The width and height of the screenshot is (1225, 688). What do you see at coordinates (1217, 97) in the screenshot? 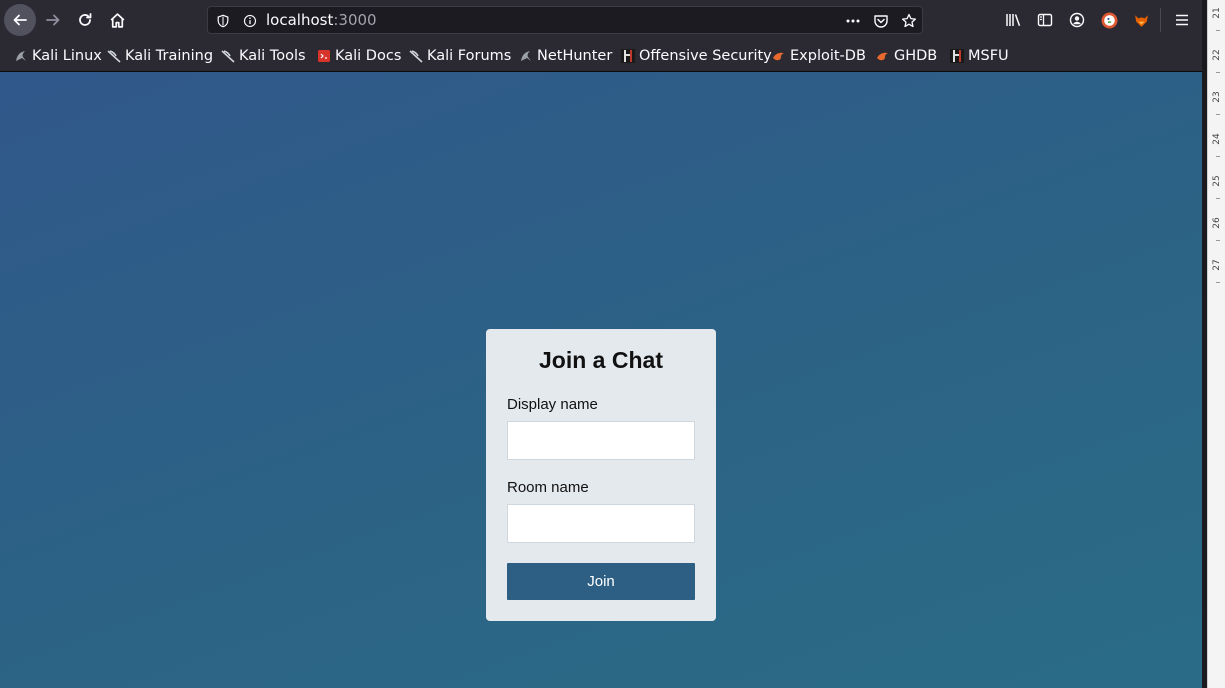
I see `ruler-label: 23` at bounding box center [1217, 97].